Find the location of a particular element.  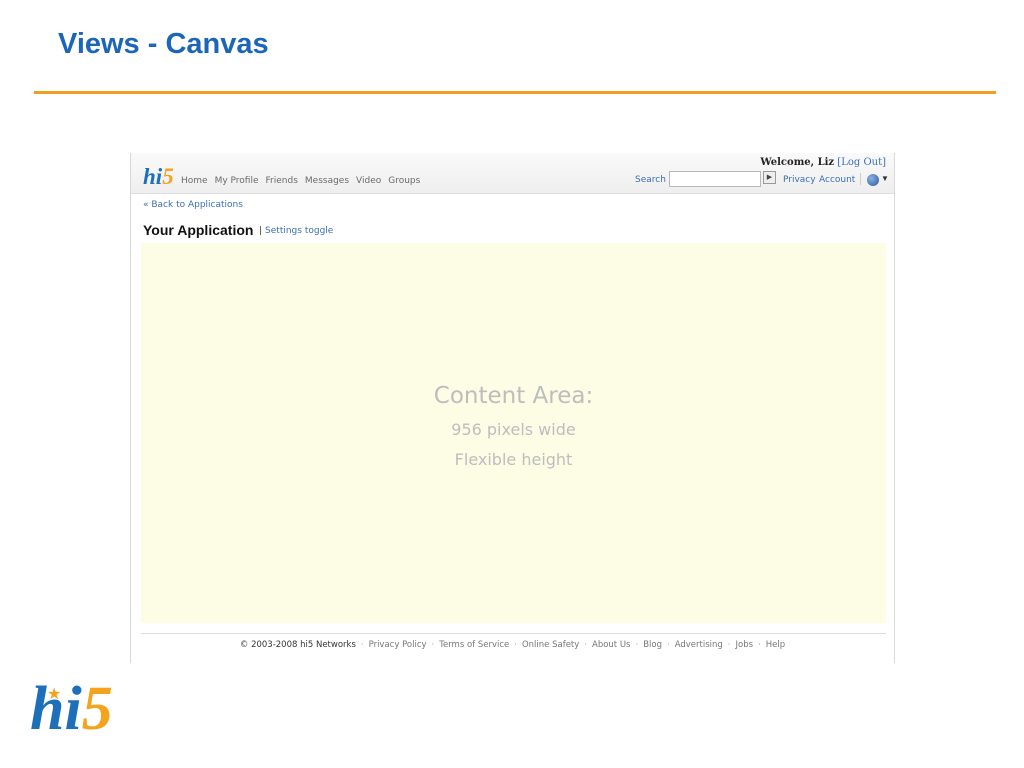

nav-groups: Groups is located at coordinates (404, 181).